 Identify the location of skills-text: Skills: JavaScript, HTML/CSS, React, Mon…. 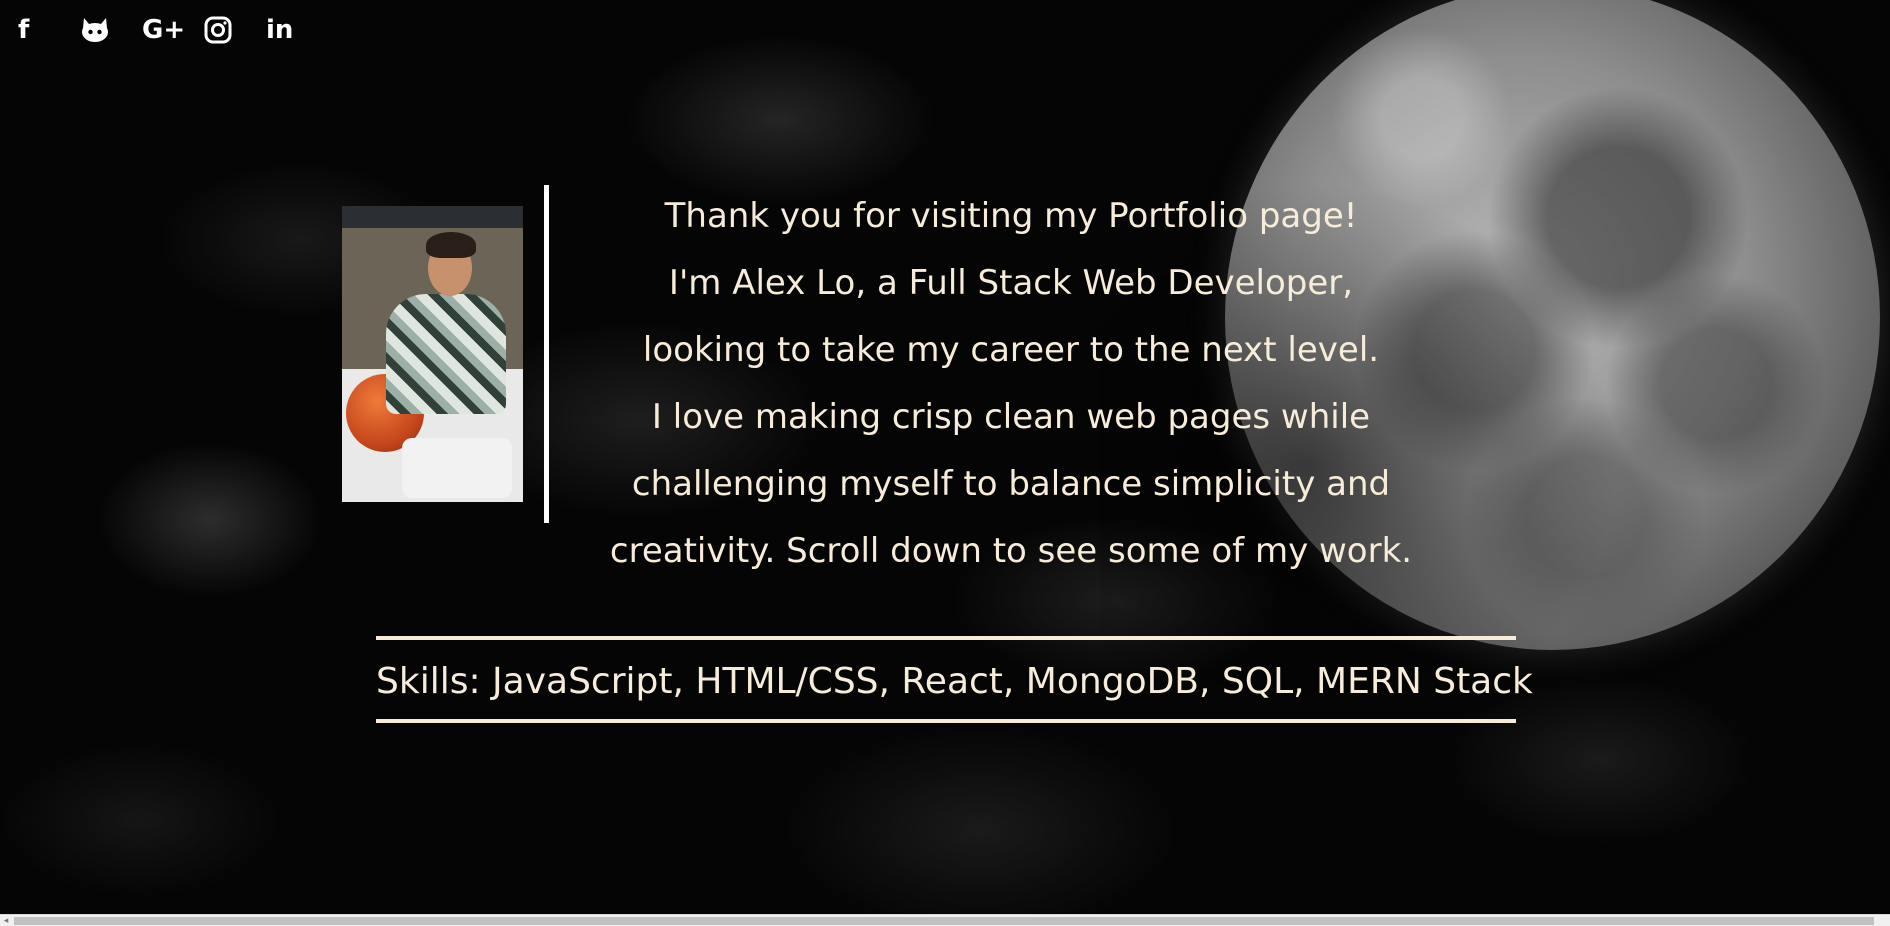
(954, 681).